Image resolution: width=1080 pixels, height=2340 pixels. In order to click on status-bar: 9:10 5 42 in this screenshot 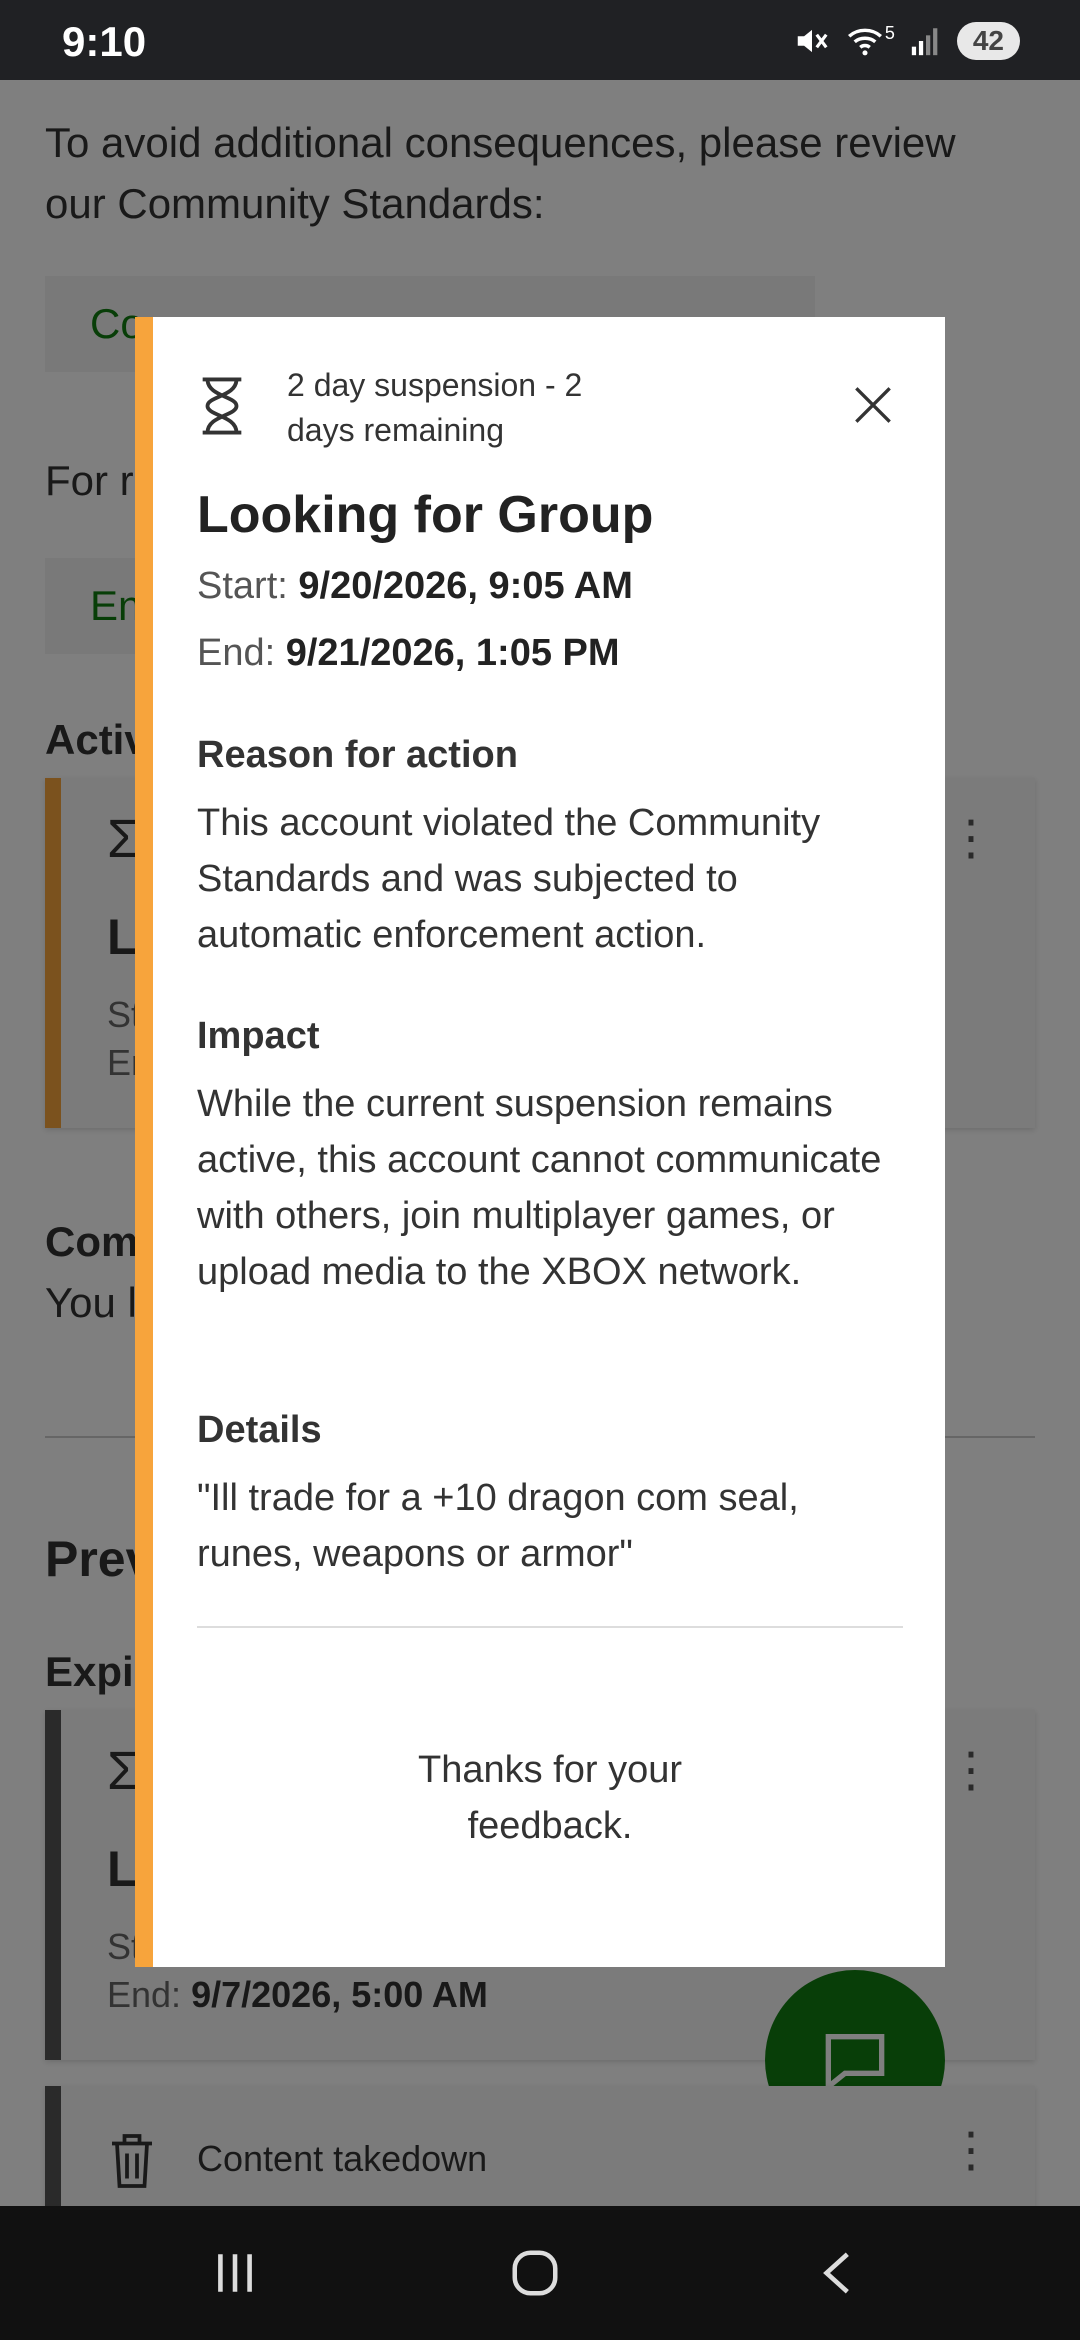, I will do `click(540, 40)`.